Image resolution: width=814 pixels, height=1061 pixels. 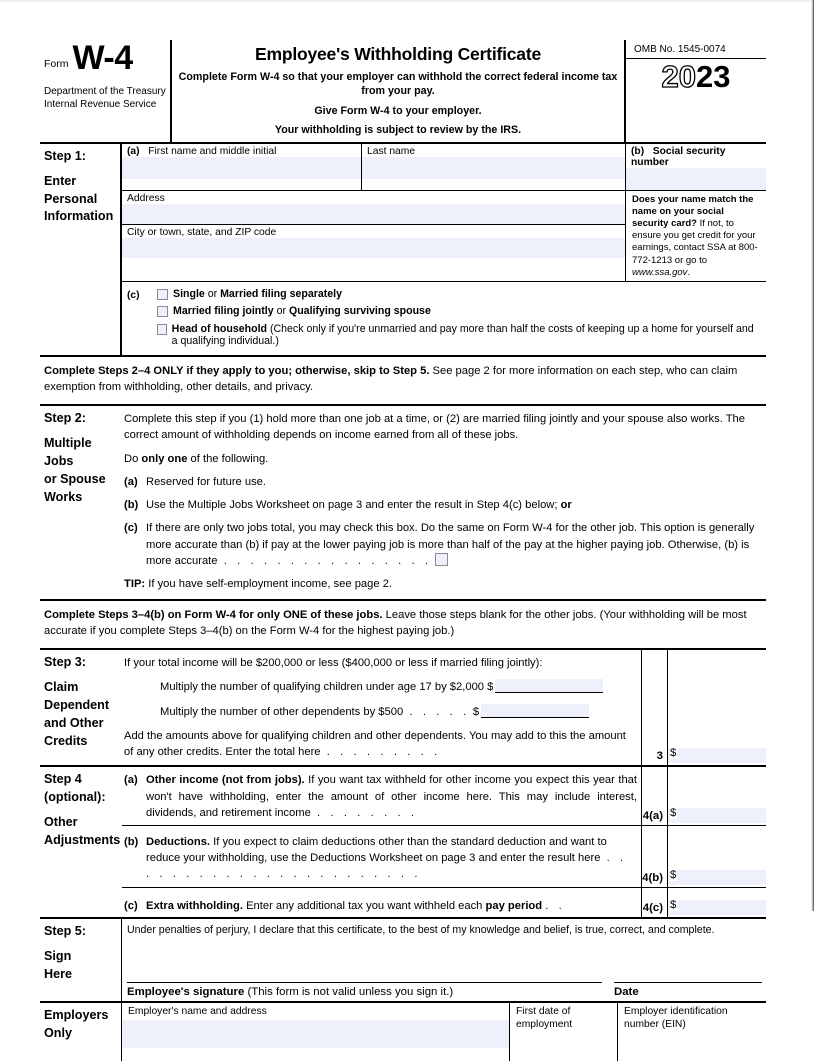 I want to click on employer-name-address-field: Employer's name and address, so click(x=316, y=1031).